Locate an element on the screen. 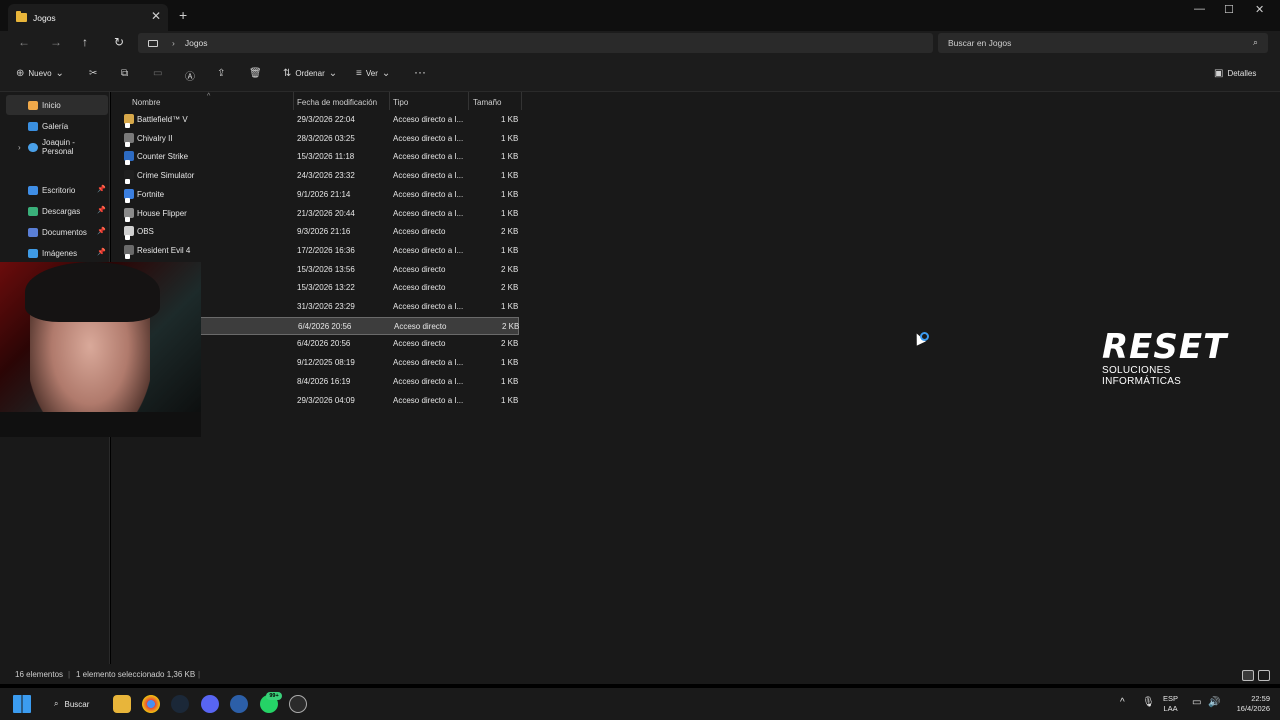 The height and width of the screenshot is (720, 1280). language-top: ESP is located at coordinates (1171, 698).